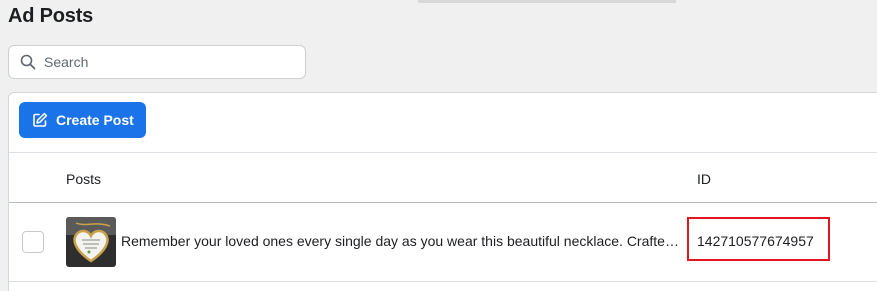 The height and width of the screenshot is (291, 877). Describe the element at coordinates (443, 281) in the screenshot. I see `row-divider` at that location.